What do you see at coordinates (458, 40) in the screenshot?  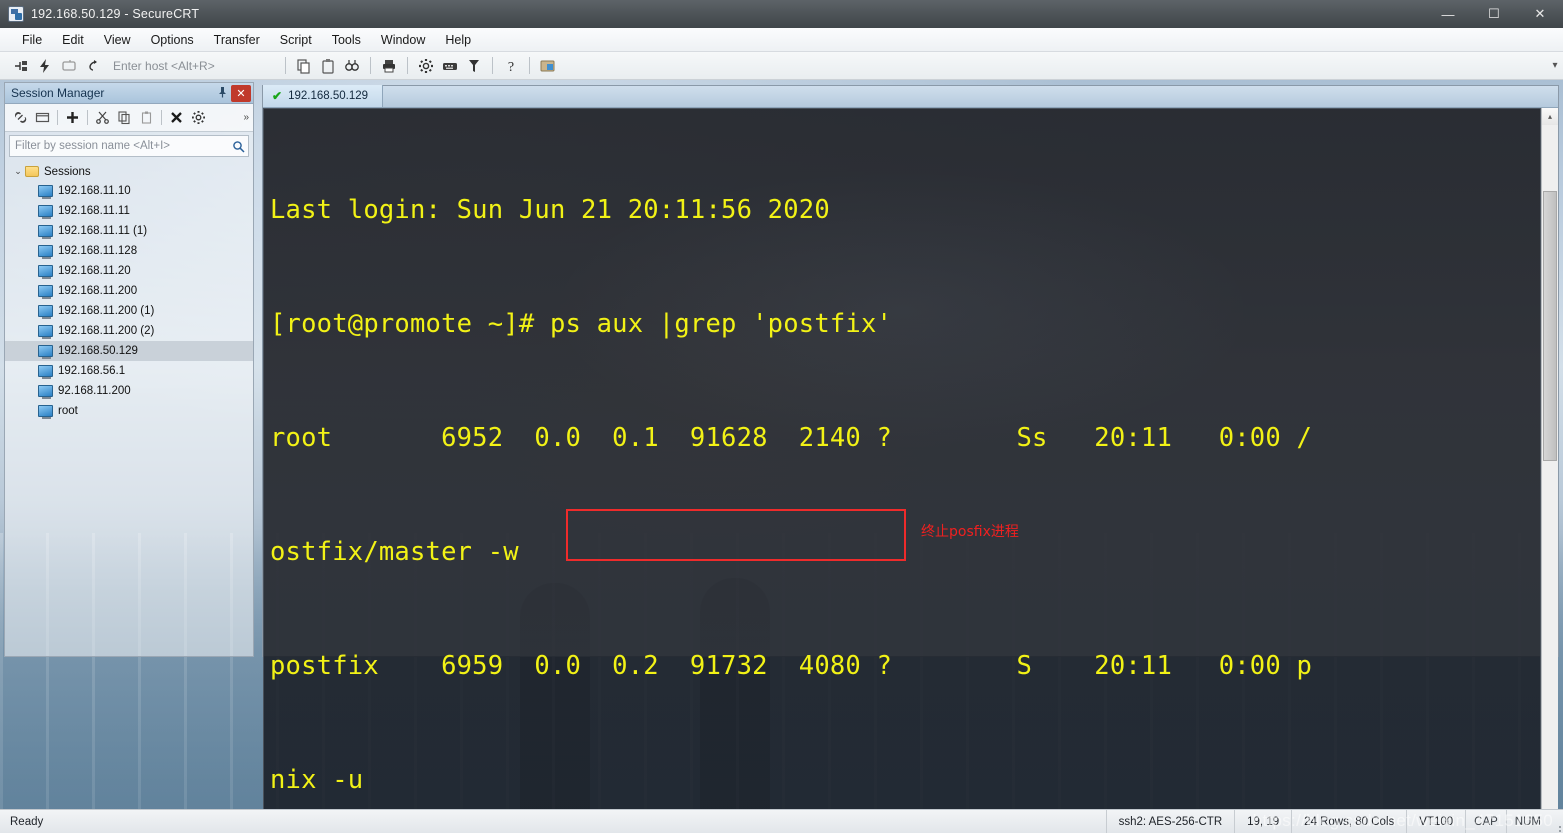 I see `menu-help: Help` at bounding box center [458, 40].